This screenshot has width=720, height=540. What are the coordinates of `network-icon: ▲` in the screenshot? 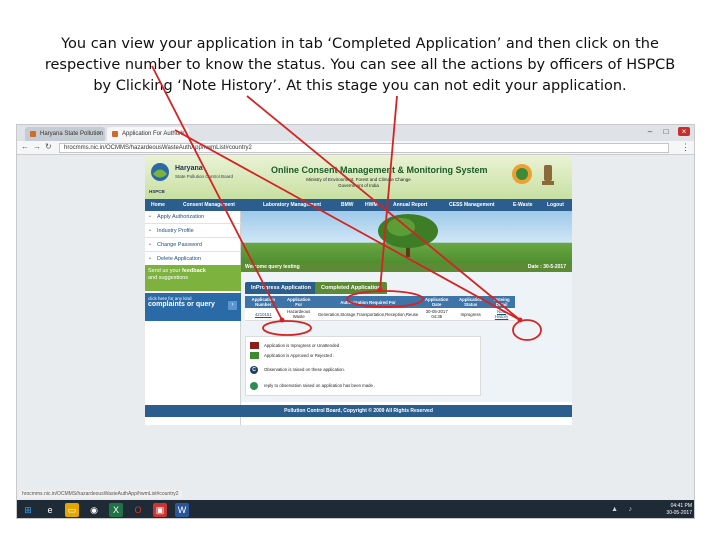 It's located at (614, 509).